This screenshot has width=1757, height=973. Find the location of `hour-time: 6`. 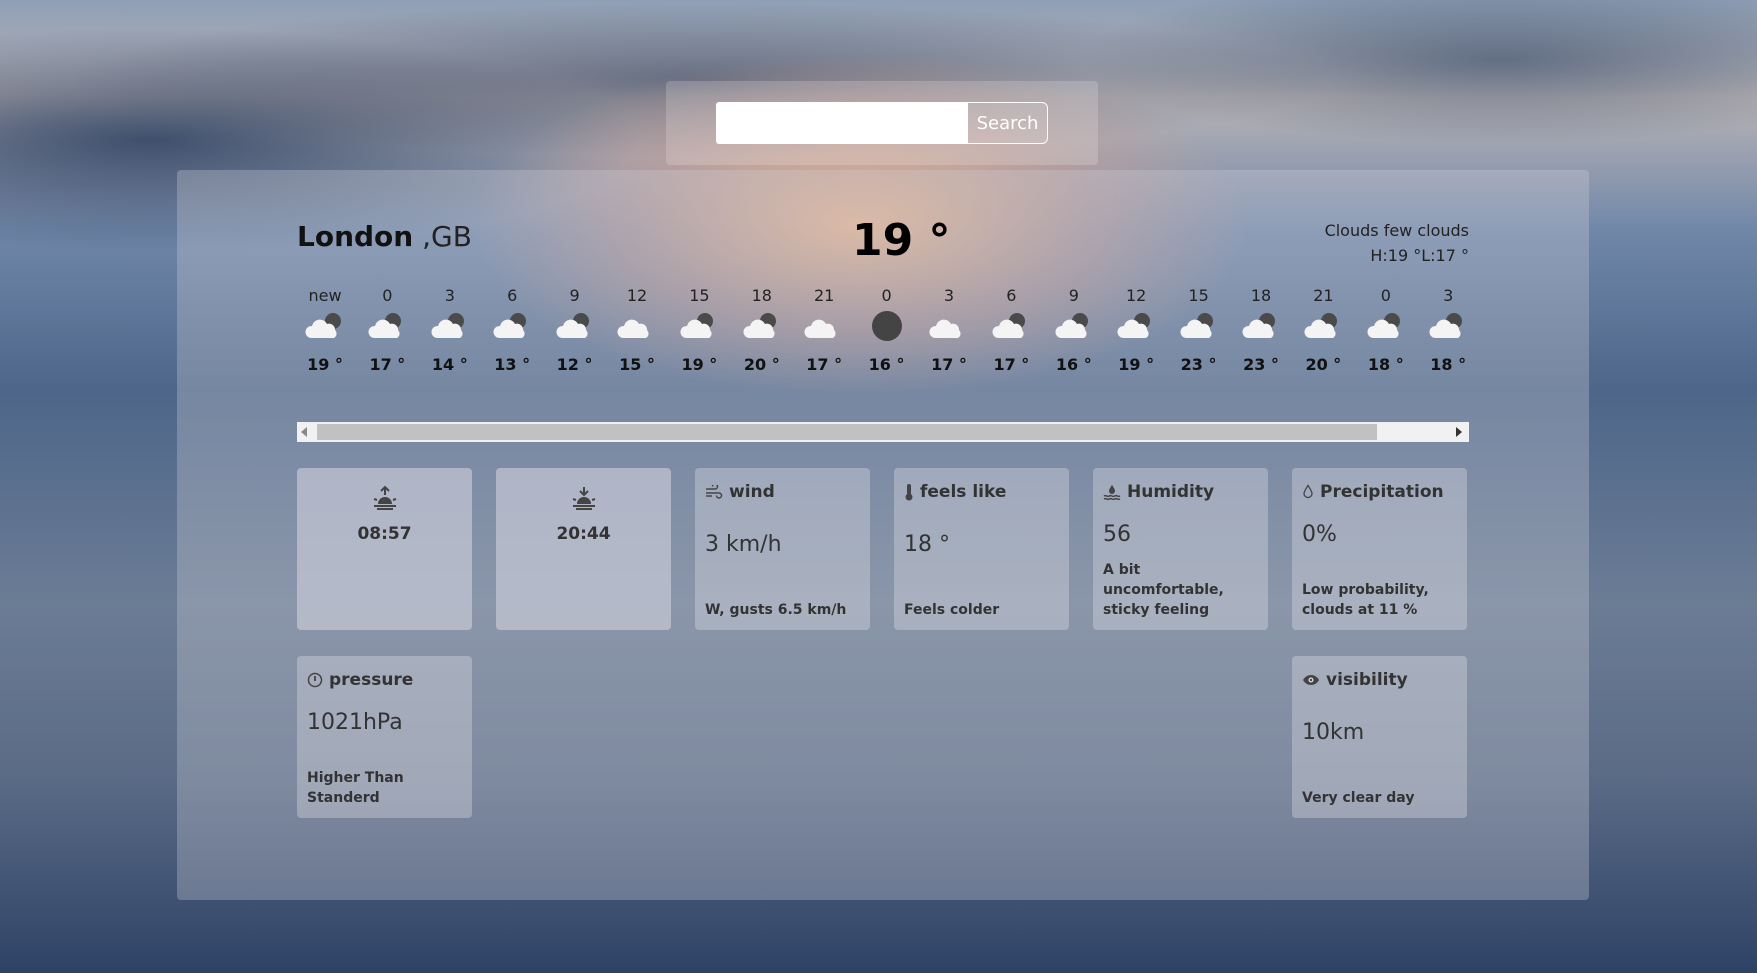

hour-time: 6 is located at coordinates (512, 295).